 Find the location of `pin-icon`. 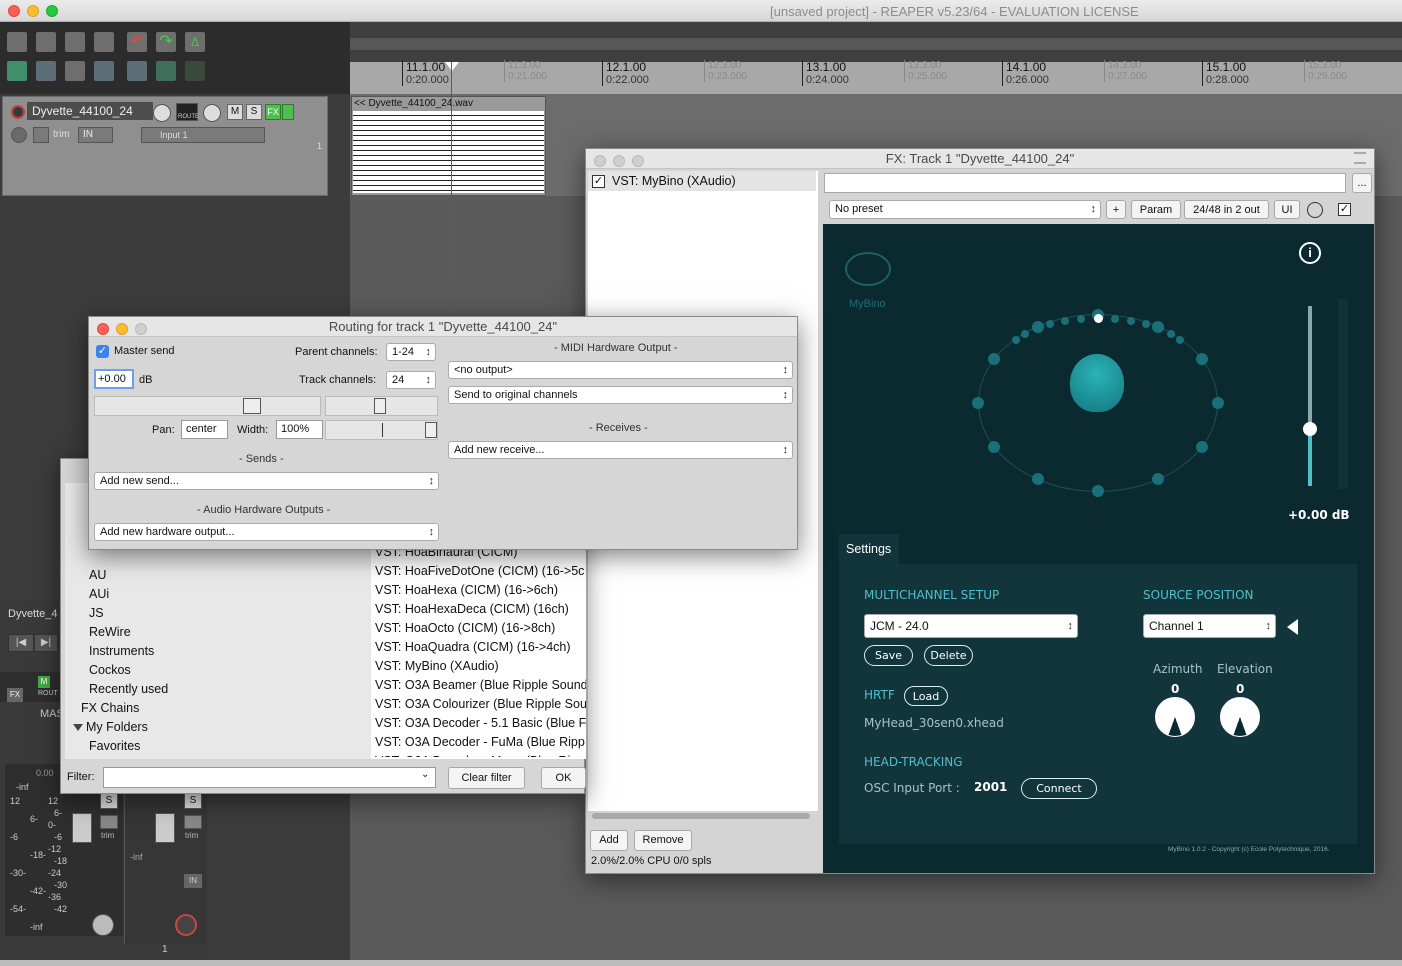

pin-icon is located at coordinates (1360, 158).